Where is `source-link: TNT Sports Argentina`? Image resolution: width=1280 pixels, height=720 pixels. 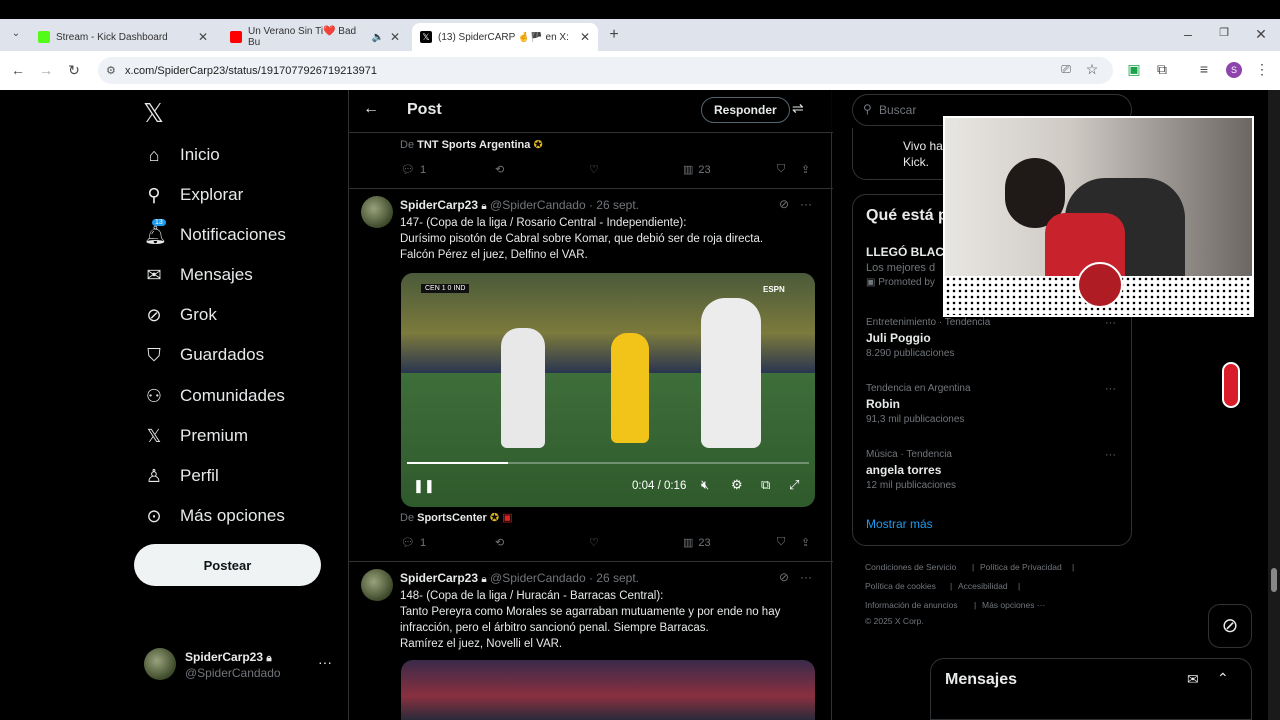
source-link: TNT Sports Argentina is located at coordinates (473, 145).